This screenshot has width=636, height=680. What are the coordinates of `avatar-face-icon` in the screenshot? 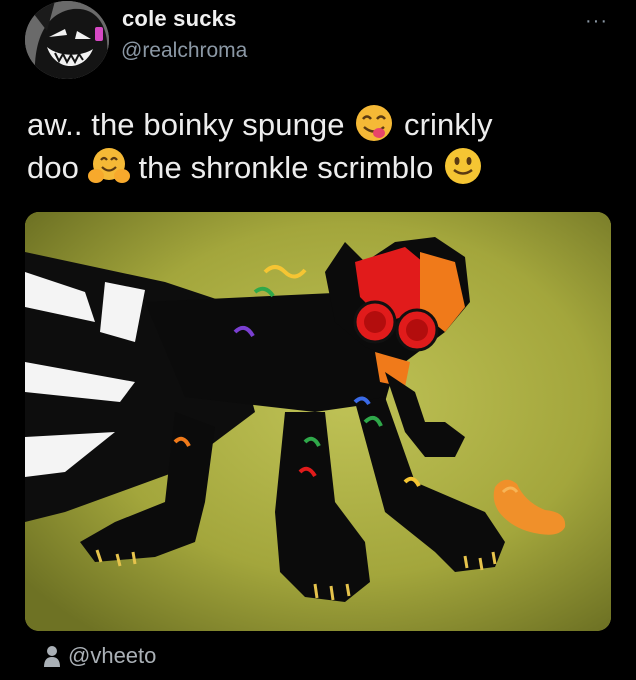 It's located at (67, 40).